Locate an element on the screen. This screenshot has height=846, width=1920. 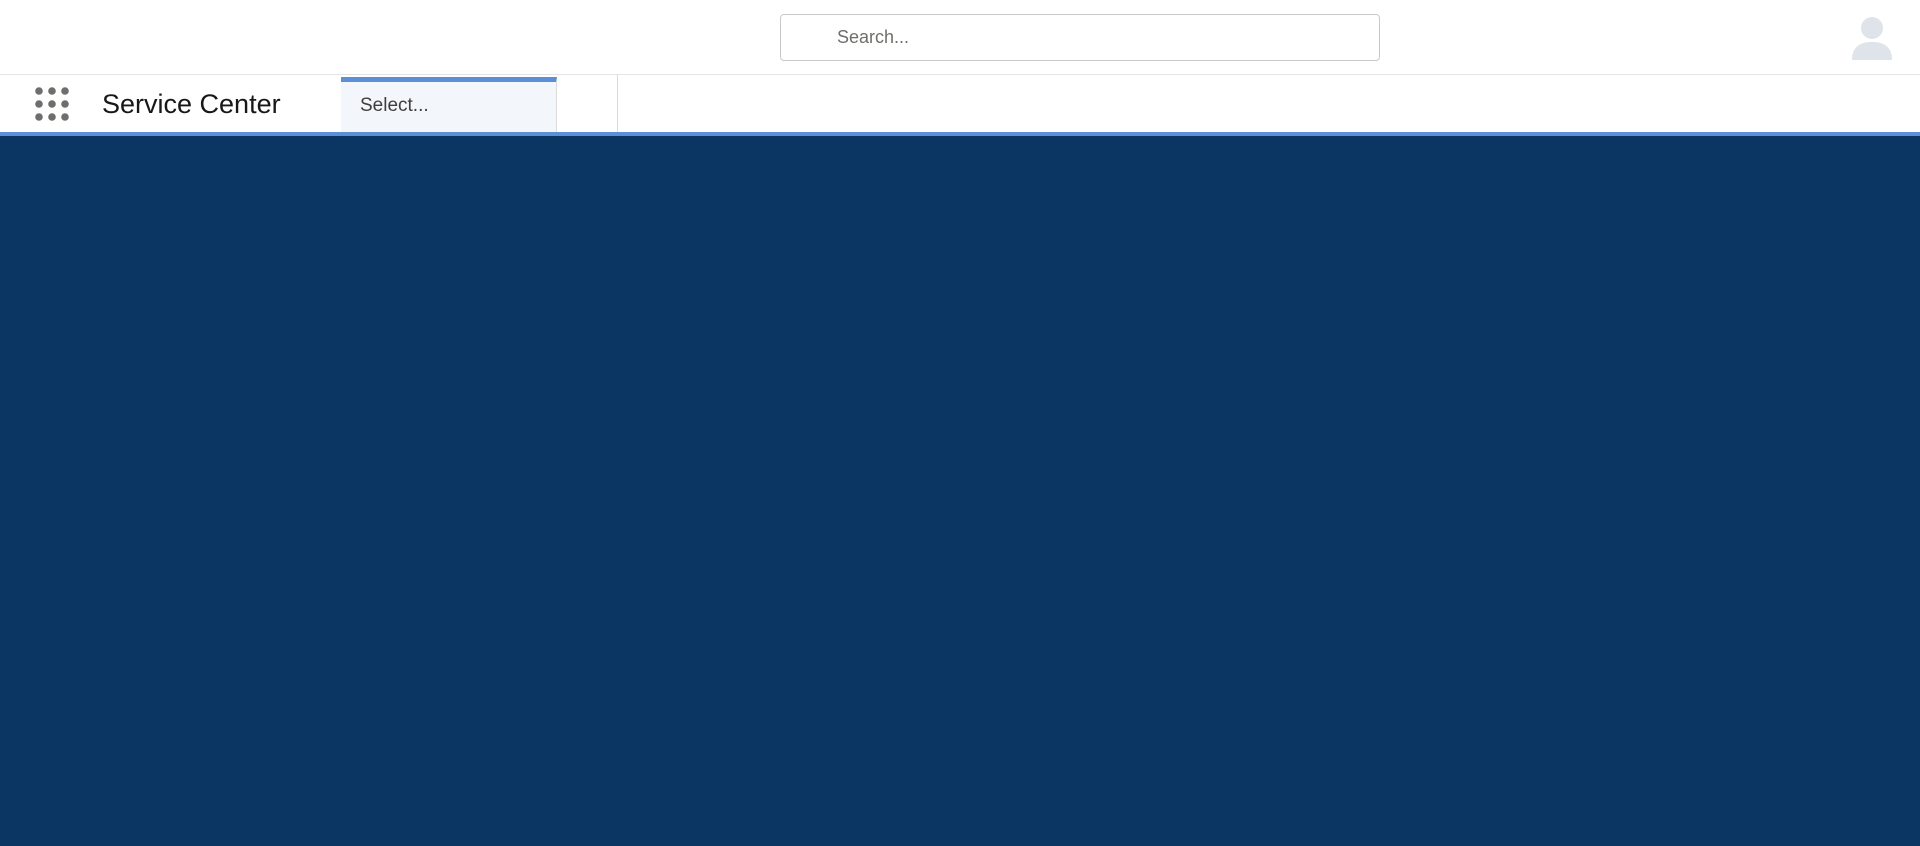
app-launcher-grid-icon is located at coordinates (52, 104).